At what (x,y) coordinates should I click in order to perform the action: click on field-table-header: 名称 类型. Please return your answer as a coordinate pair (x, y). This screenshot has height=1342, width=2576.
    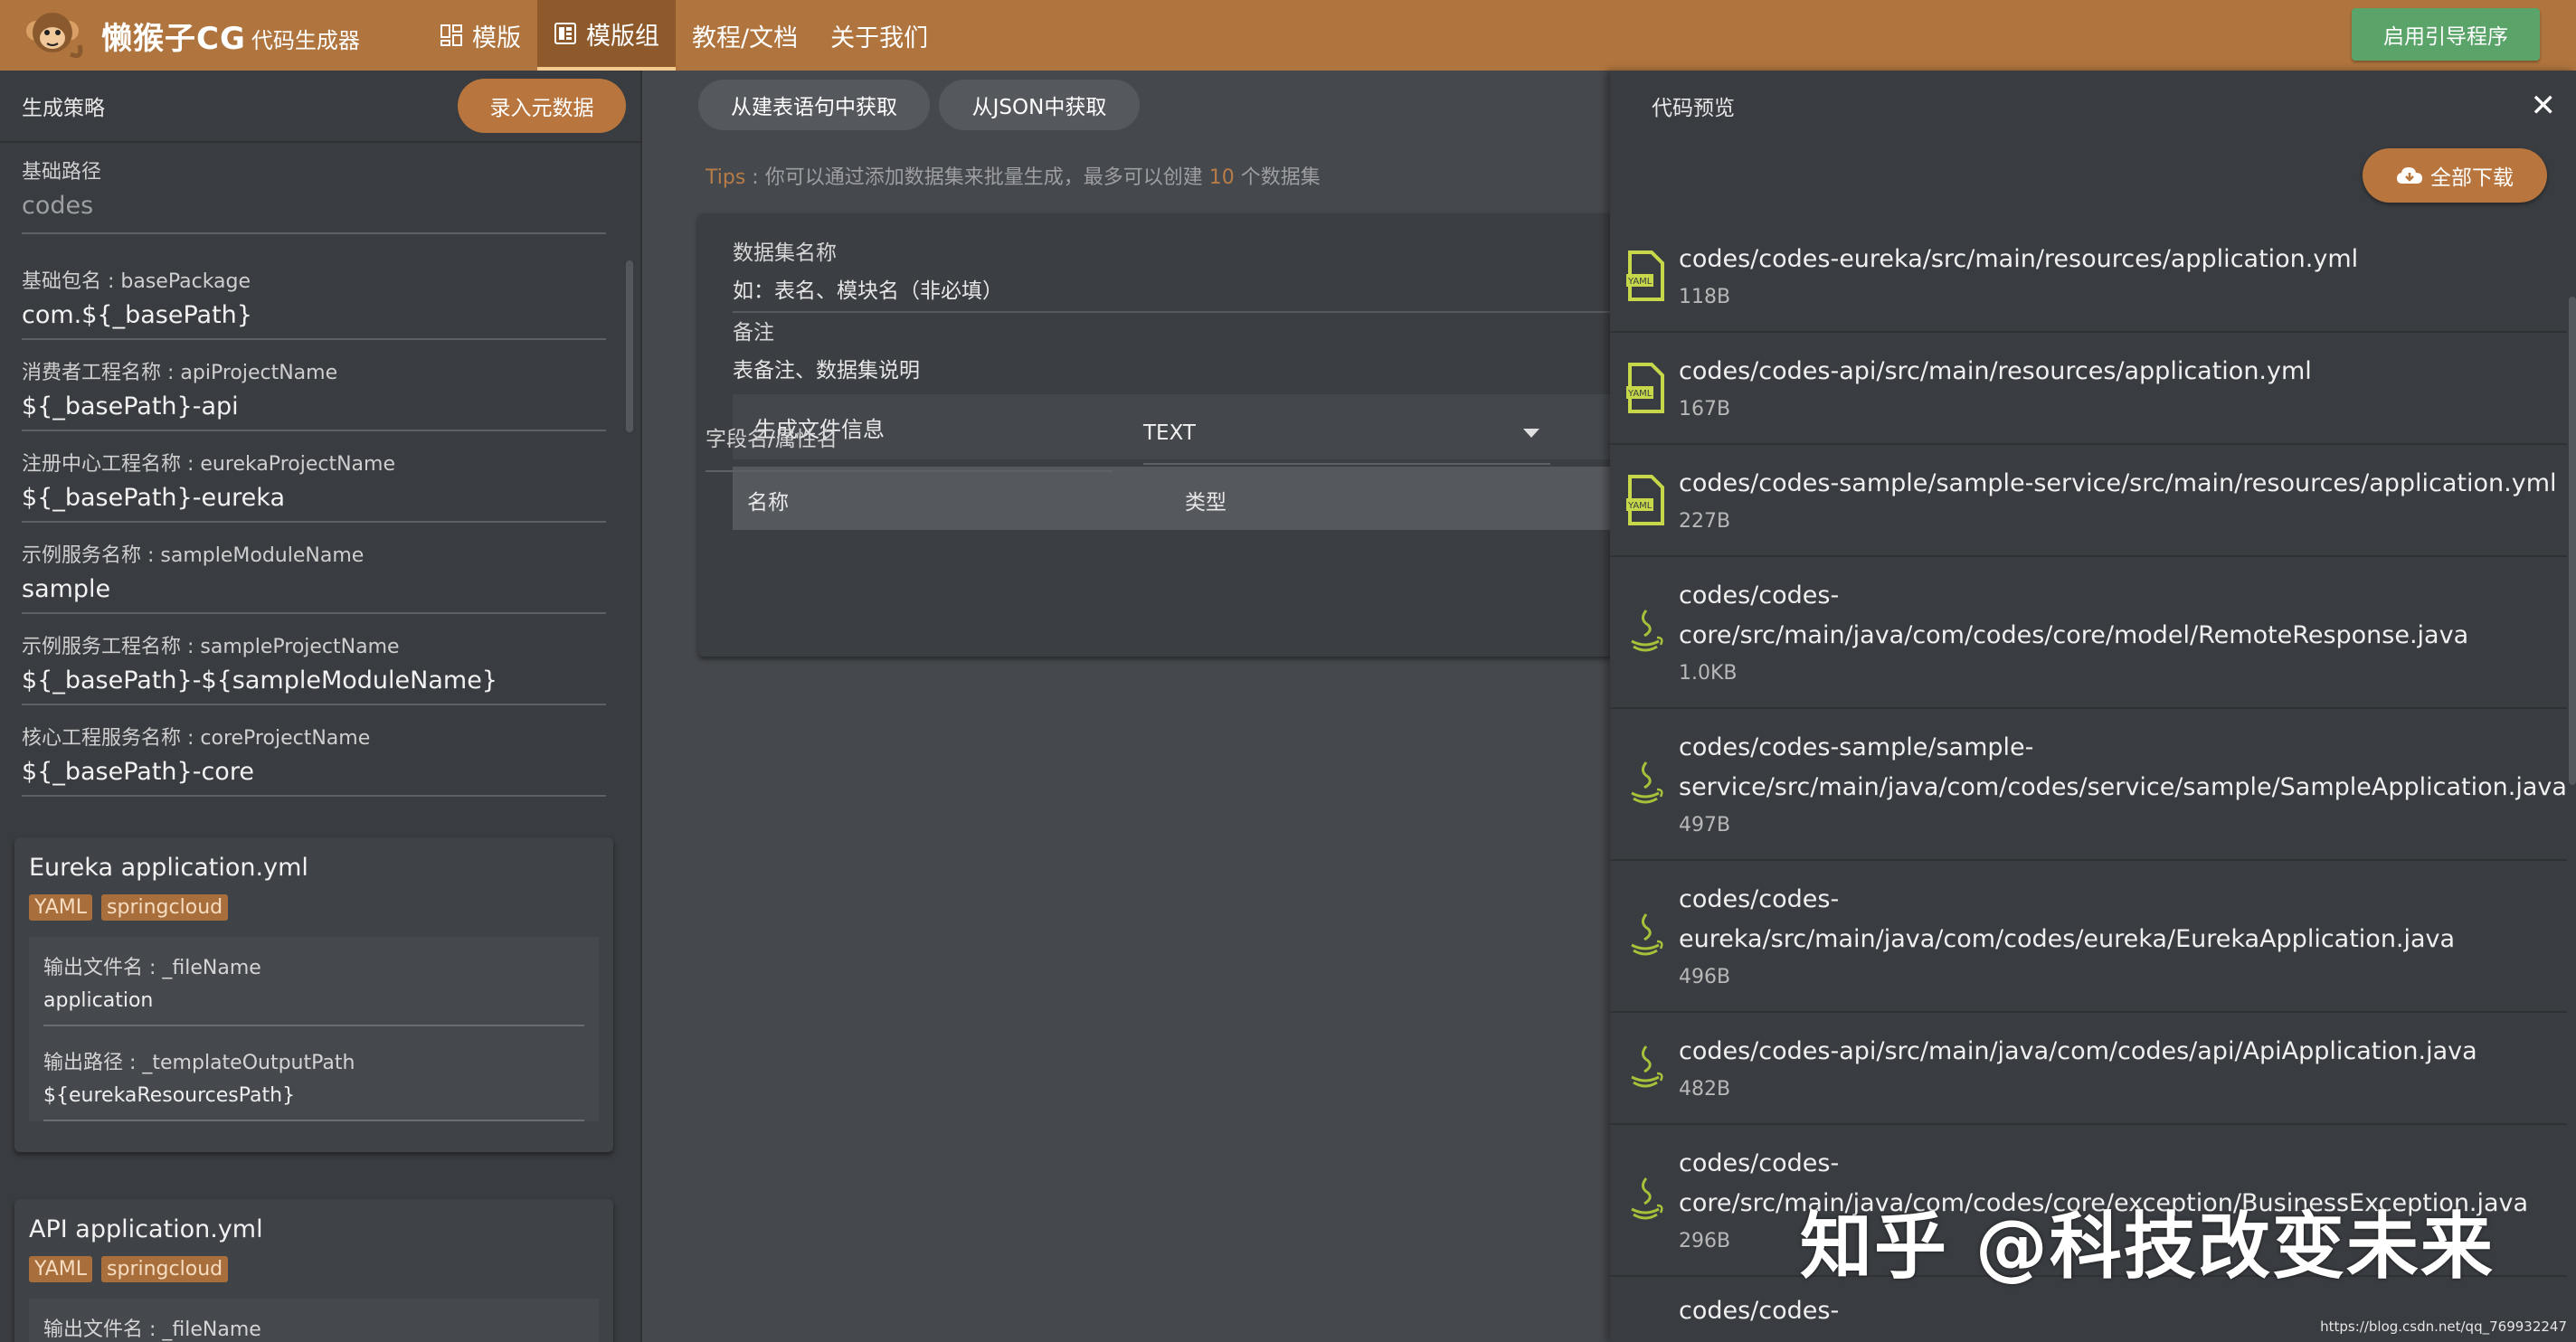
    Looking at the image, I should click on (1172, 499).